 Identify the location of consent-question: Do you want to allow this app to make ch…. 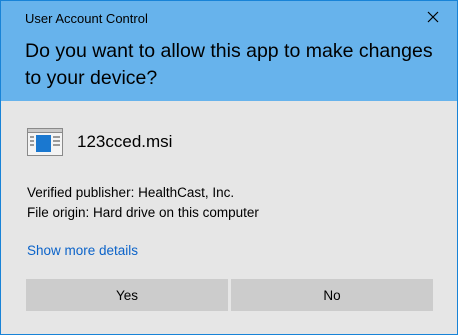
(229, 64).